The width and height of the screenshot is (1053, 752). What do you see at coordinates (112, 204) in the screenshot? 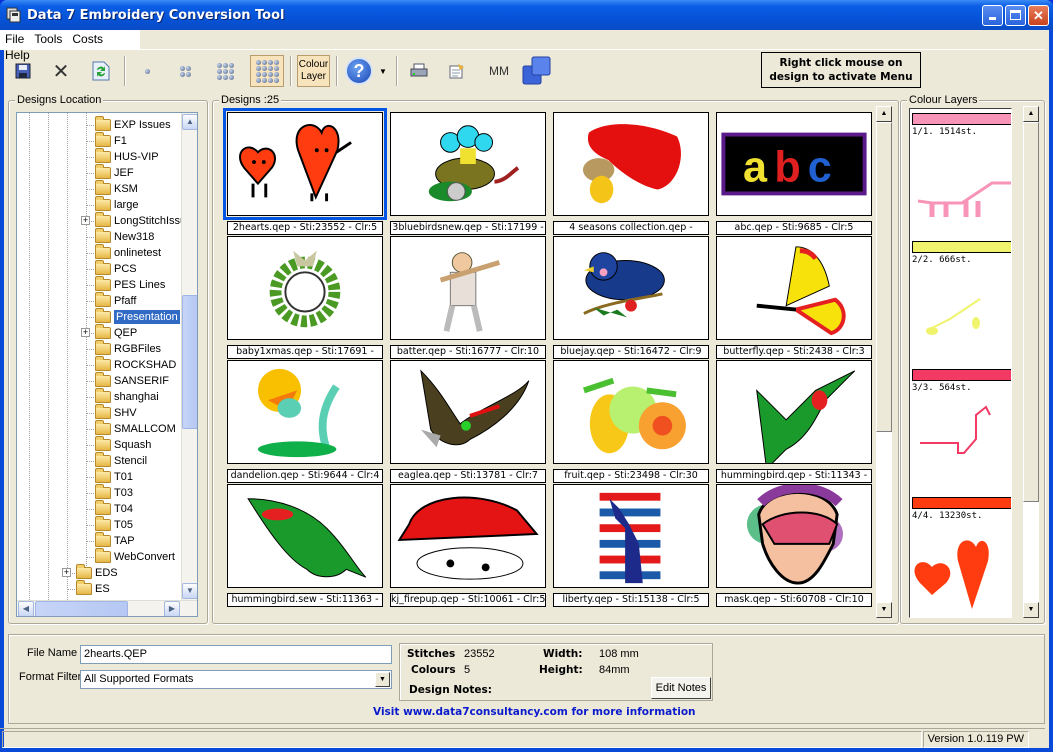
I see `tree-item-large: large` at bounding box center [112, 204].